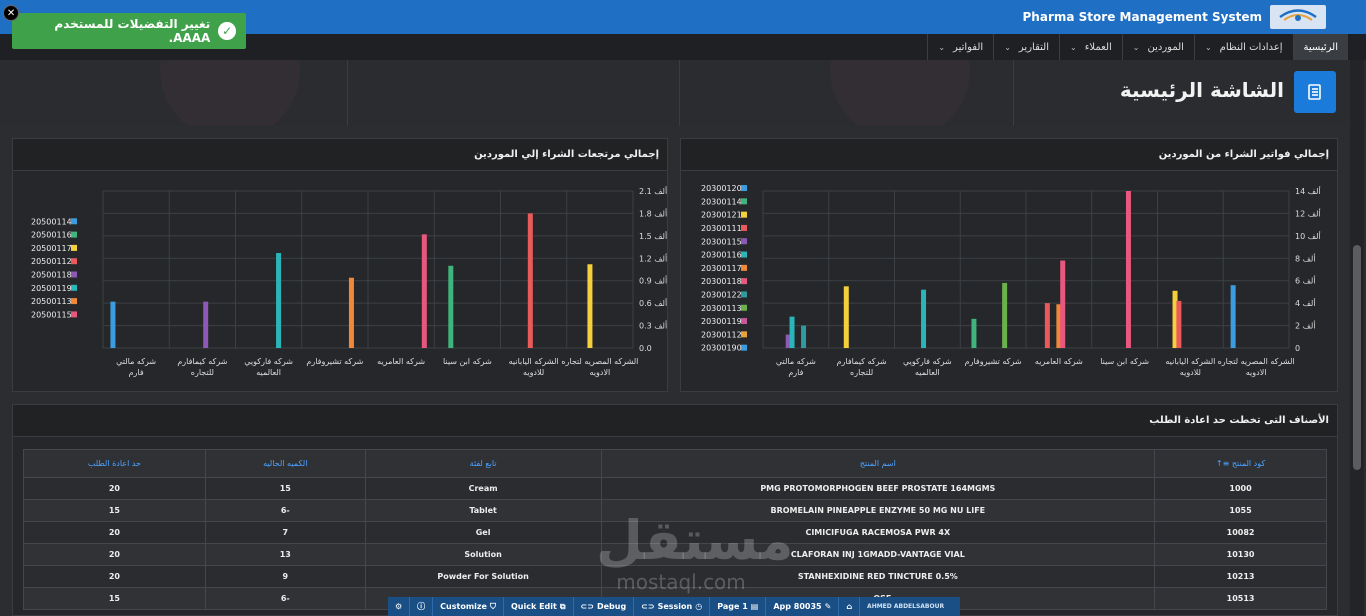 The width and height of the screenshot is (1366, 616). Describe the element at coordinates (1298, 17) in the screenshot. I see `app-logo-icon` at that location.